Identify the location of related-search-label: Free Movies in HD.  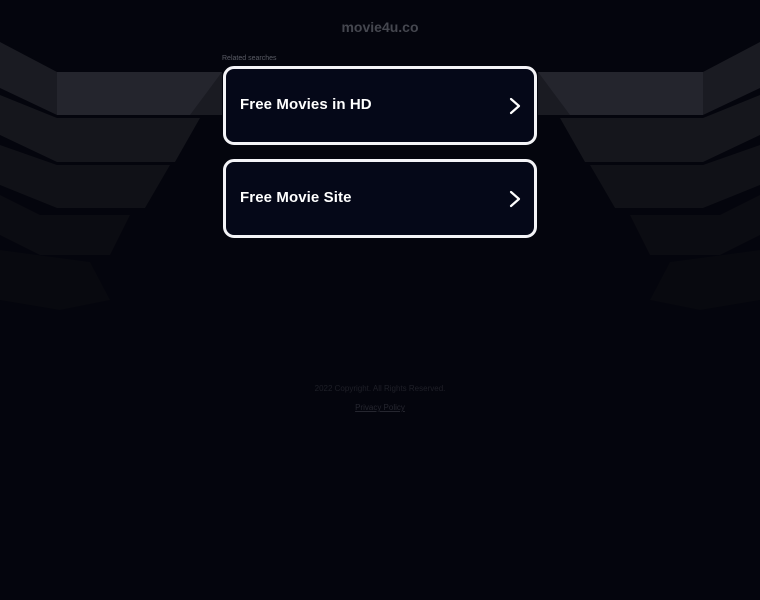
(306, 104).